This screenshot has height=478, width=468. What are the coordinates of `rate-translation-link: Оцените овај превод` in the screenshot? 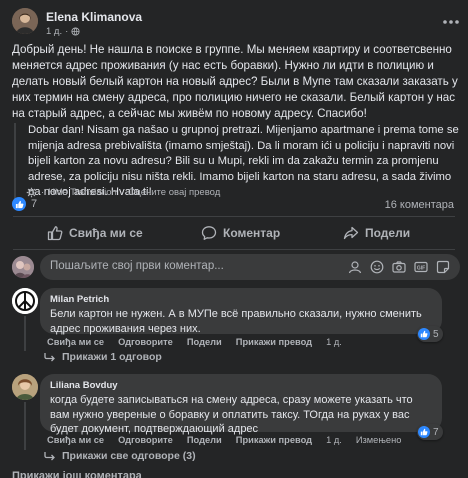 It's located at (174, 192).